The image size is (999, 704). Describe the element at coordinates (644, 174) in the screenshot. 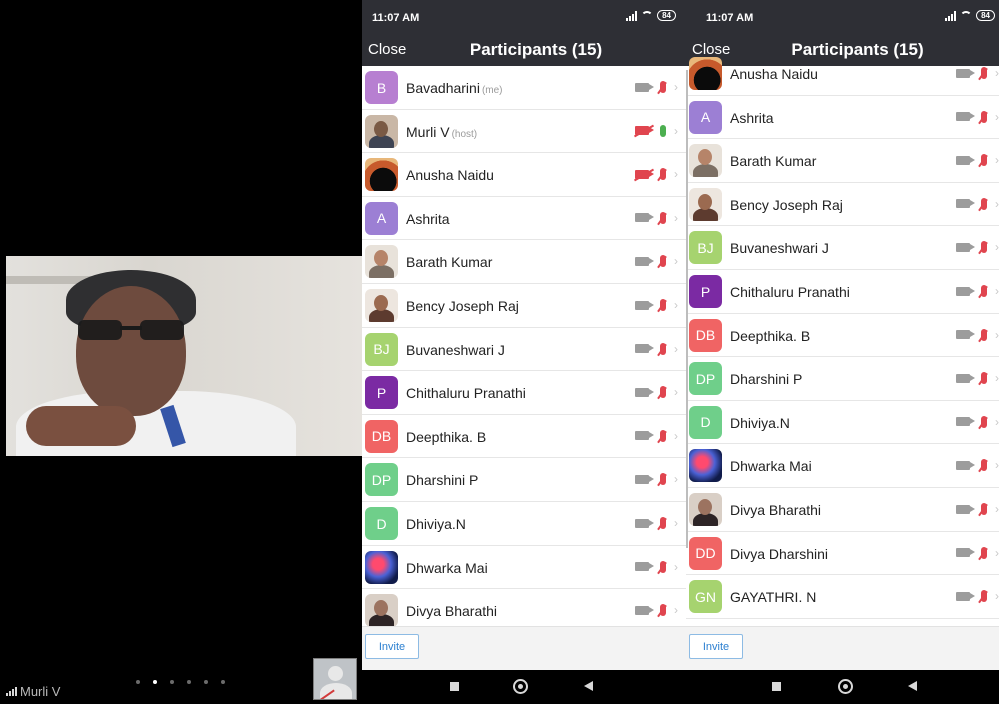

I see `video-off-icon` at that location.